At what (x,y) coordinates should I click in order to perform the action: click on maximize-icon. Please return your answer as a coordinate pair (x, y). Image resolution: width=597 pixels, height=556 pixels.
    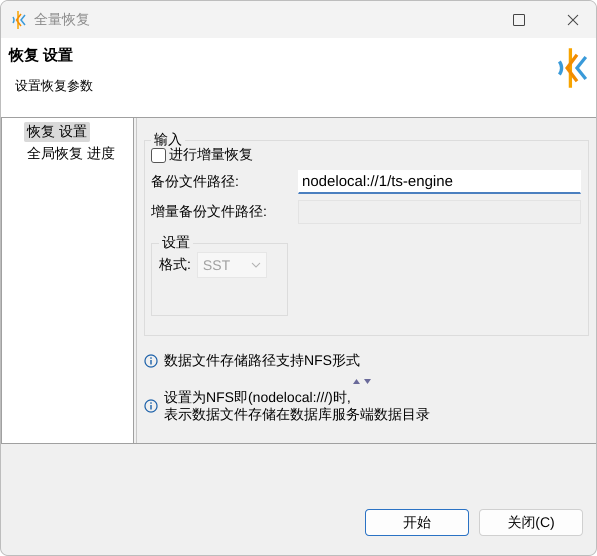
    Looking at the image, I should click on (519, 20).